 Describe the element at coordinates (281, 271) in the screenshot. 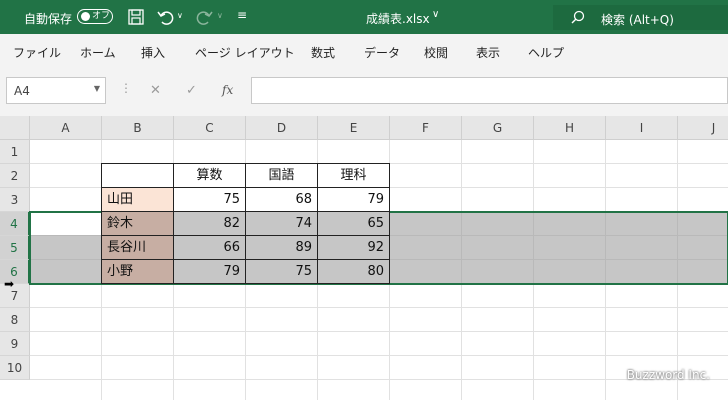

I see `table-cell-japanese: 75` at that location.